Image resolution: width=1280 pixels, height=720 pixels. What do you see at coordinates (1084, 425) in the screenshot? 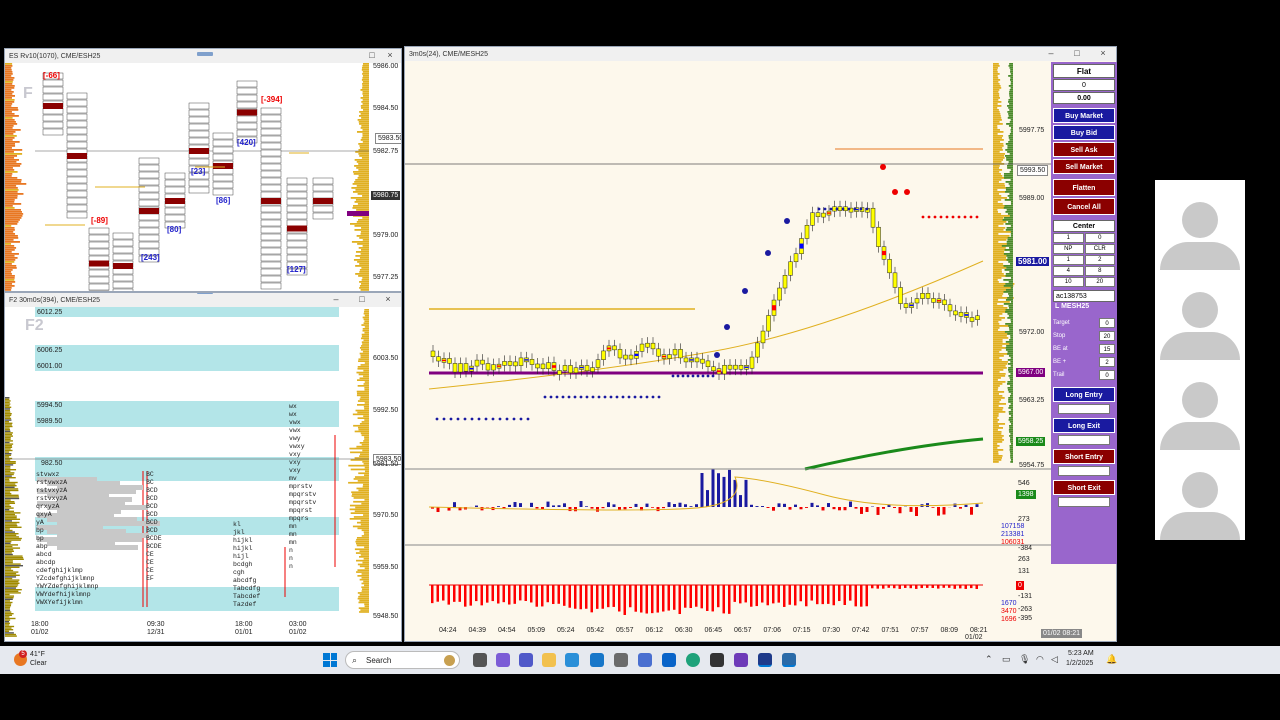
I see `long-exit-button: Long Exit` at bounding box center [1084, 425].